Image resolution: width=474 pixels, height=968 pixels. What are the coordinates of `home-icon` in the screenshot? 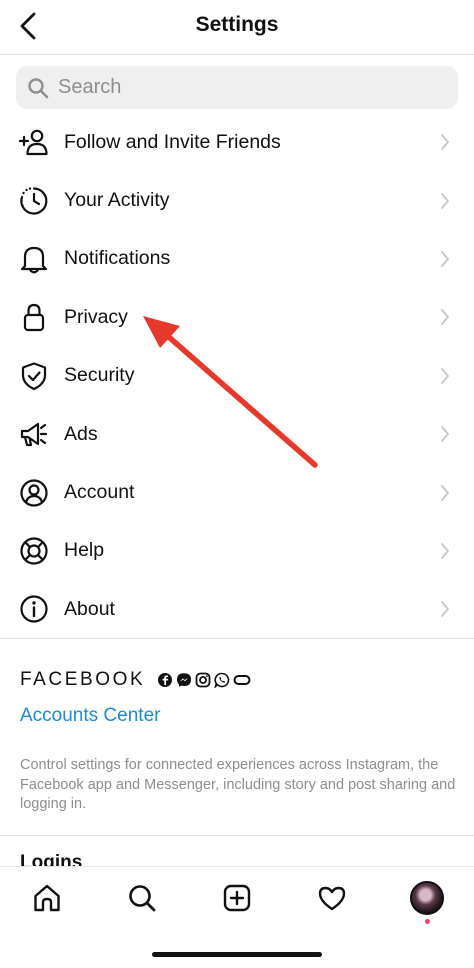 It's located at (47, 898).